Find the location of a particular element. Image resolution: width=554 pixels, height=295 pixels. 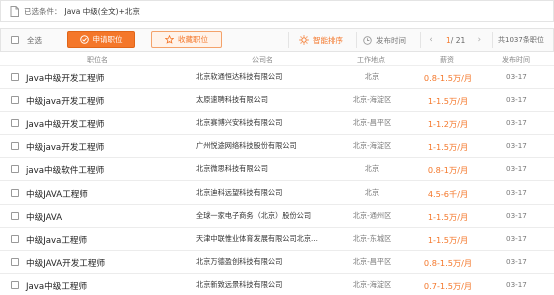

job-salary: 0.8-1万/月 is located at coordinates (448, 170).